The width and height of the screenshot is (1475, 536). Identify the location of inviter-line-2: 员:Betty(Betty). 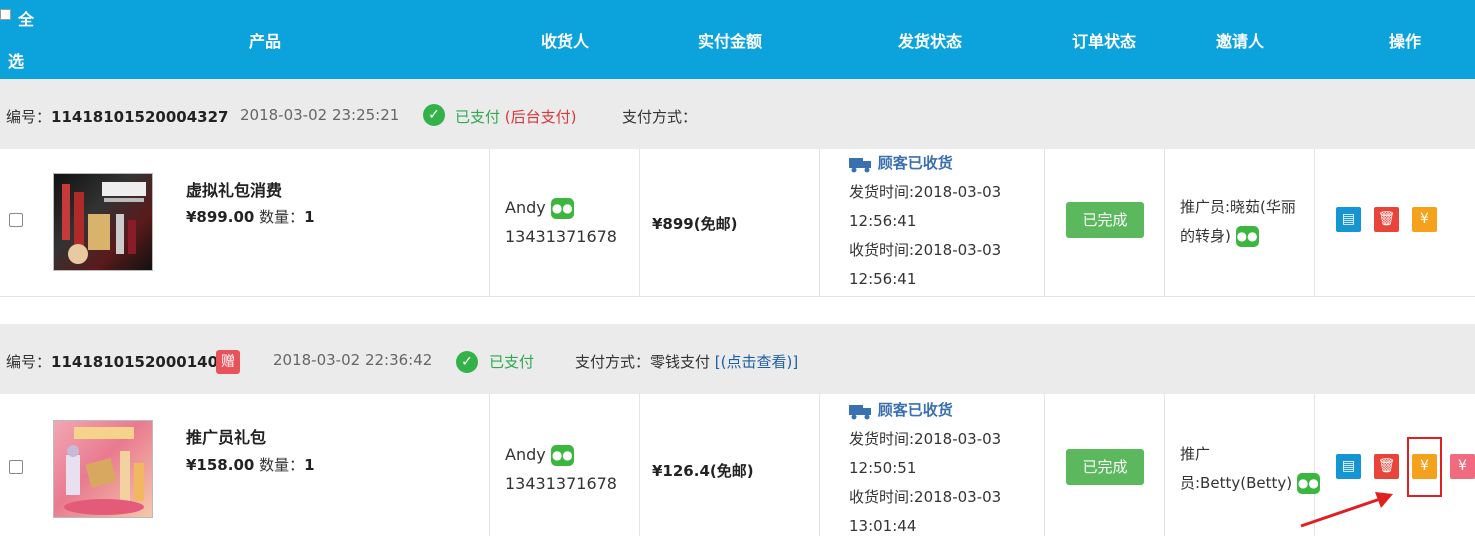
(1236, 483).